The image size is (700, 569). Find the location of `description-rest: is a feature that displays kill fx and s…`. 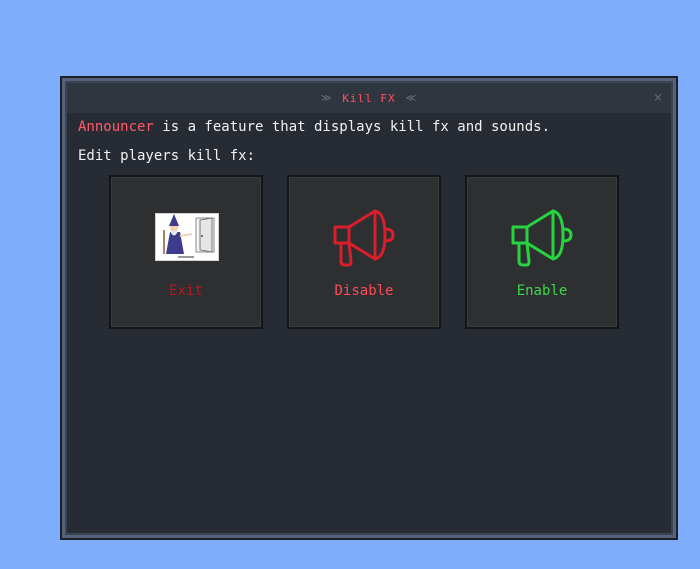

description-rest: is a feature that displays kill fx and s… is located at coordinates (352, 127).